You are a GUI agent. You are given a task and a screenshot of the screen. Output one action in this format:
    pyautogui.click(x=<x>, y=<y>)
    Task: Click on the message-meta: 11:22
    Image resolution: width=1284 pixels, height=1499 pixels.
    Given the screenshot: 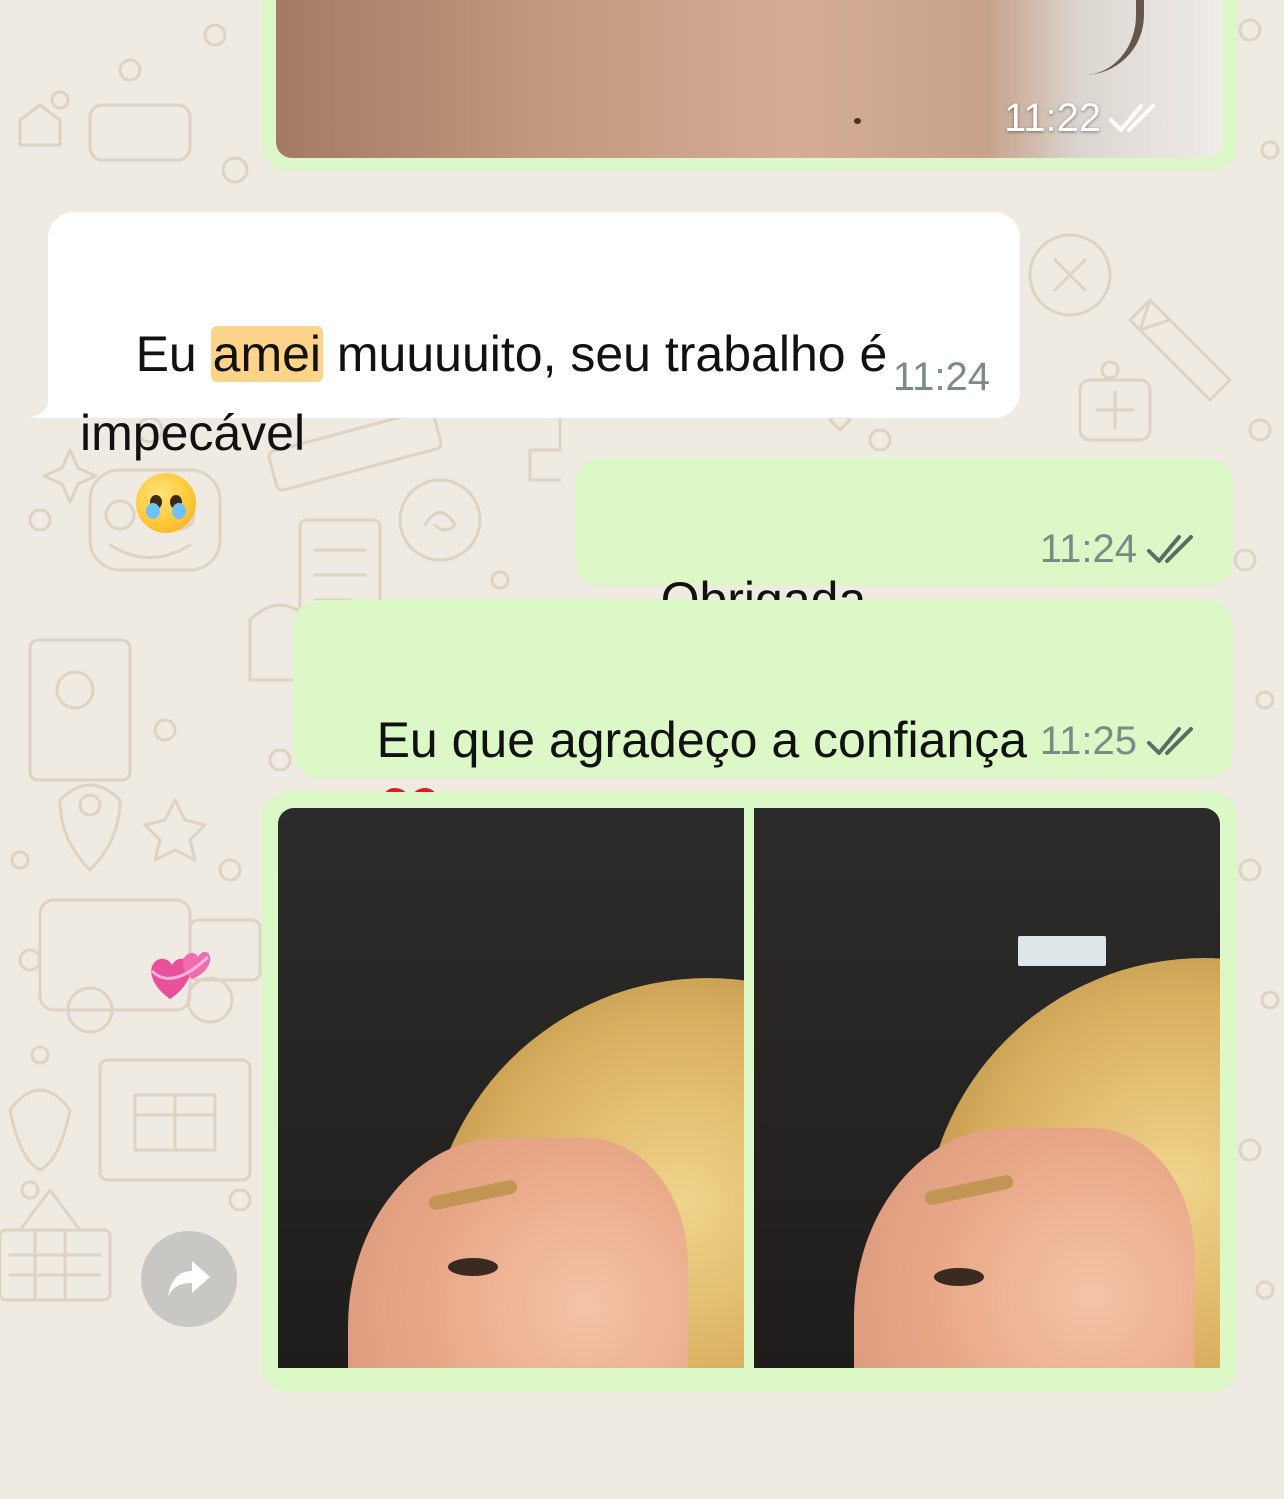 What is the action you would take?
    pyautogui.click(x=1084, y=118)
    